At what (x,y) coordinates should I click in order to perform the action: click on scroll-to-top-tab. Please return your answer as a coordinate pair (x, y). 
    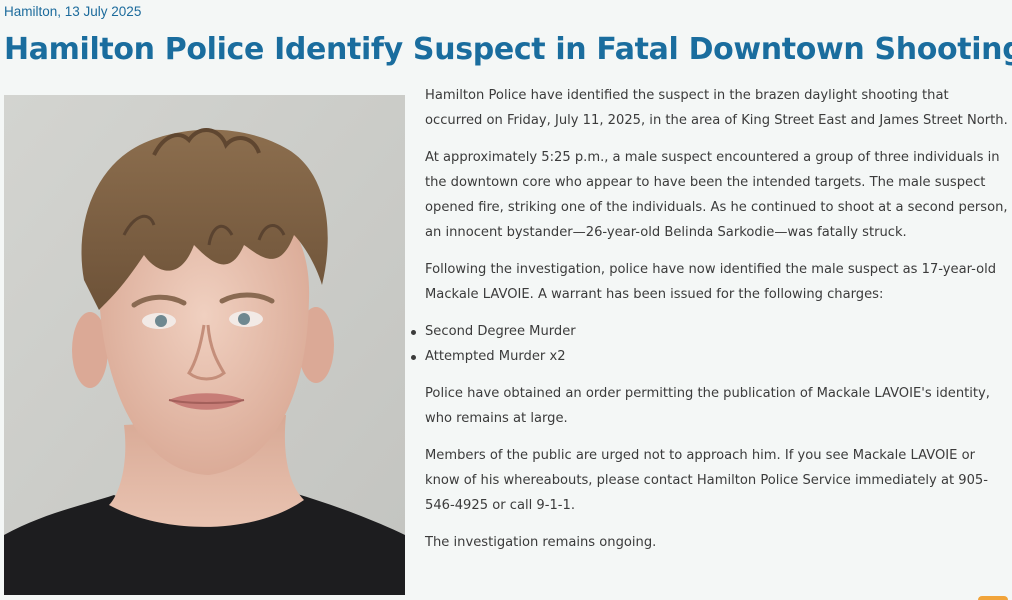
    Looking at the image, I should click on (993, 598).